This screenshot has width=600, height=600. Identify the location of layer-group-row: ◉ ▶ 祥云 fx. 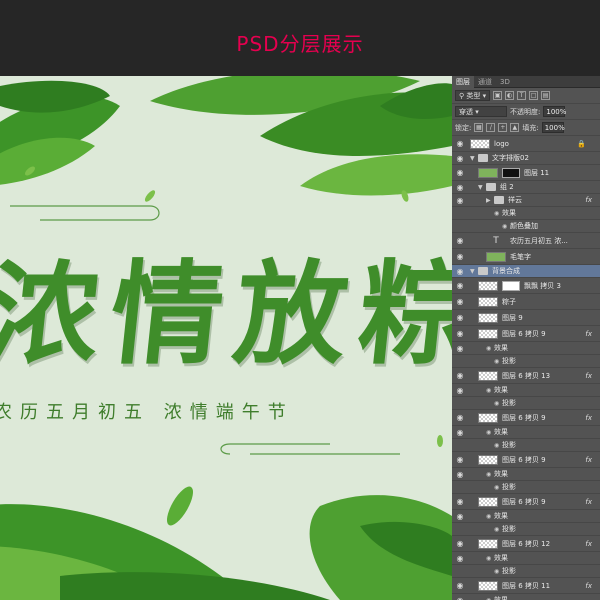
(526, 200).